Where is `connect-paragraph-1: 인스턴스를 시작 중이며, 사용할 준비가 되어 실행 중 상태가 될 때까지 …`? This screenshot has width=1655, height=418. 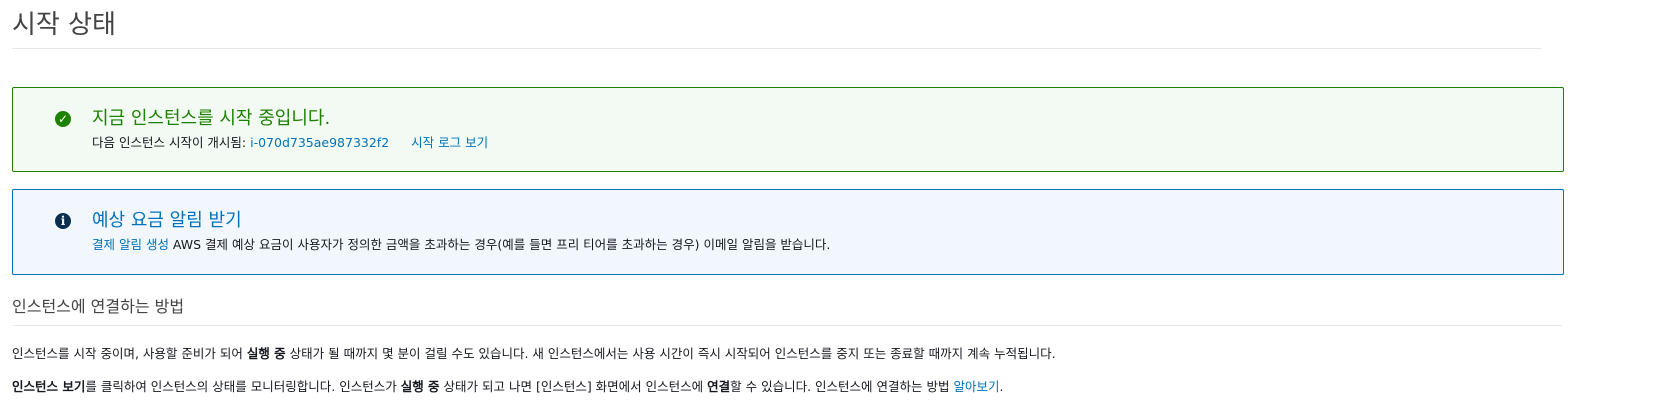 connect-paragraph-1: 인스턴스를 시작 중이며, 사용할 준비가 되어 실행 중 상태가 될 때까지 … is located at coordinates (534, 352).